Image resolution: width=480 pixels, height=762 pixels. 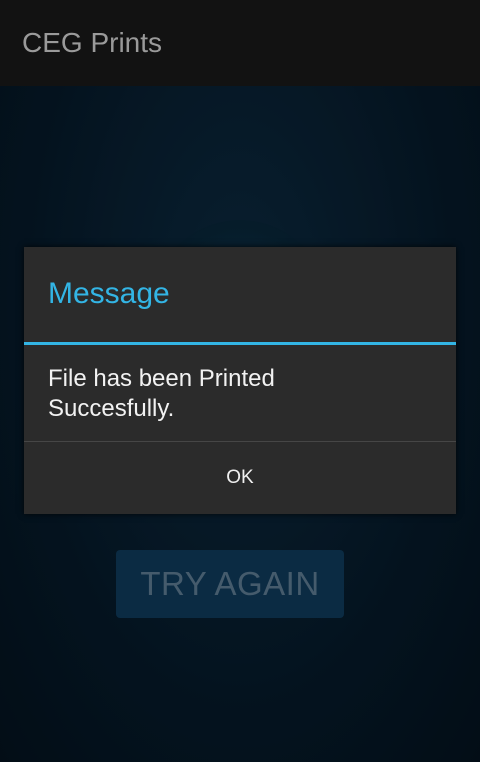 What do you see at coordinates (240, 343) in the screenshot?
I see `dialog-title-divider` at bounding box center [240, 343].